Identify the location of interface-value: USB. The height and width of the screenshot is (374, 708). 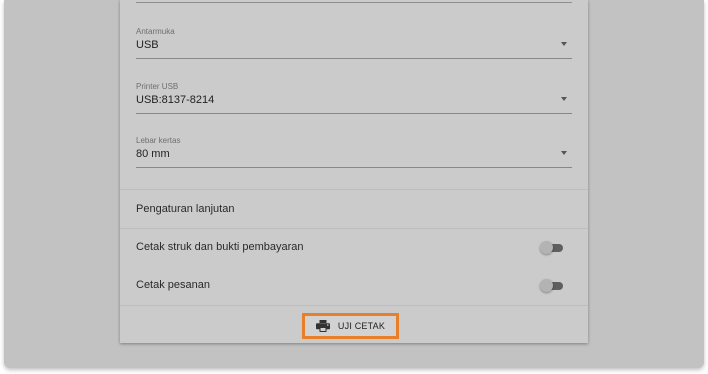
(147, 45).